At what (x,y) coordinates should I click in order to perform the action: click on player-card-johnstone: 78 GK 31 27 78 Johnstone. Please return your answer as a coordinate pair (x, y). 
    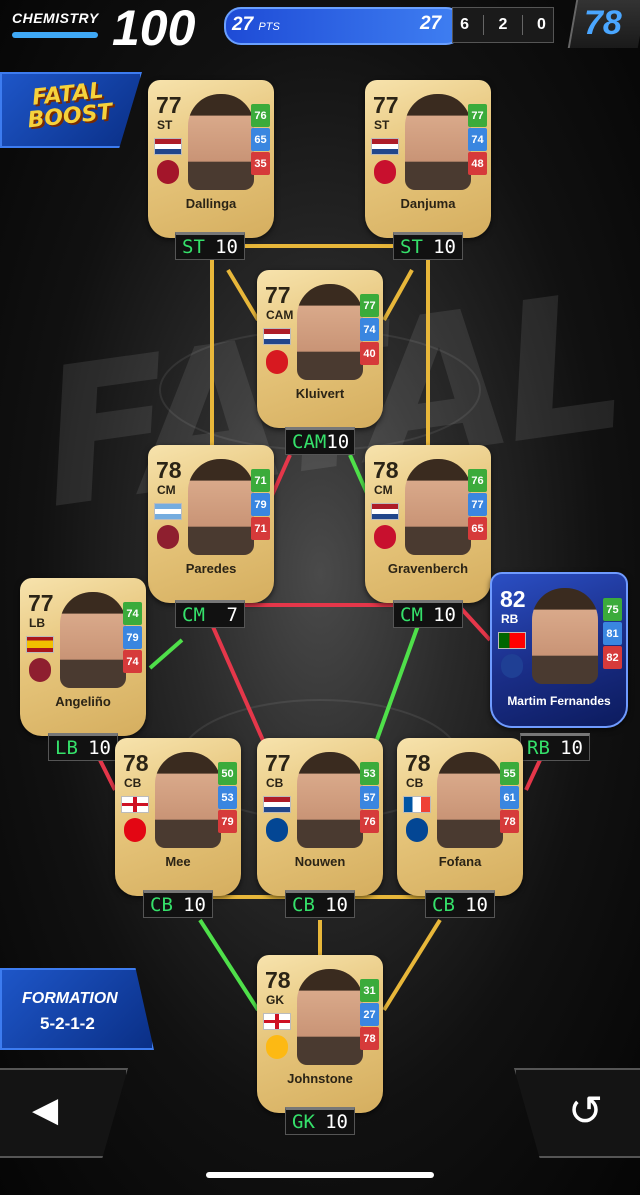
    Looking at the image, I should click on (320, 1034).